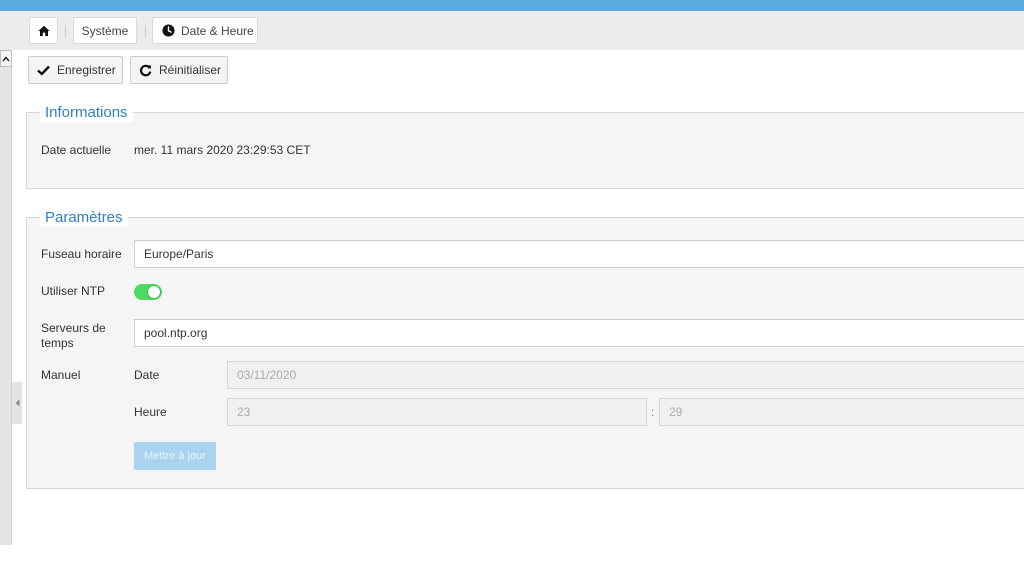 This screenshot has width=1024, height=574. I want to click on current-date-label: Date actuelle, so click(76, 150).